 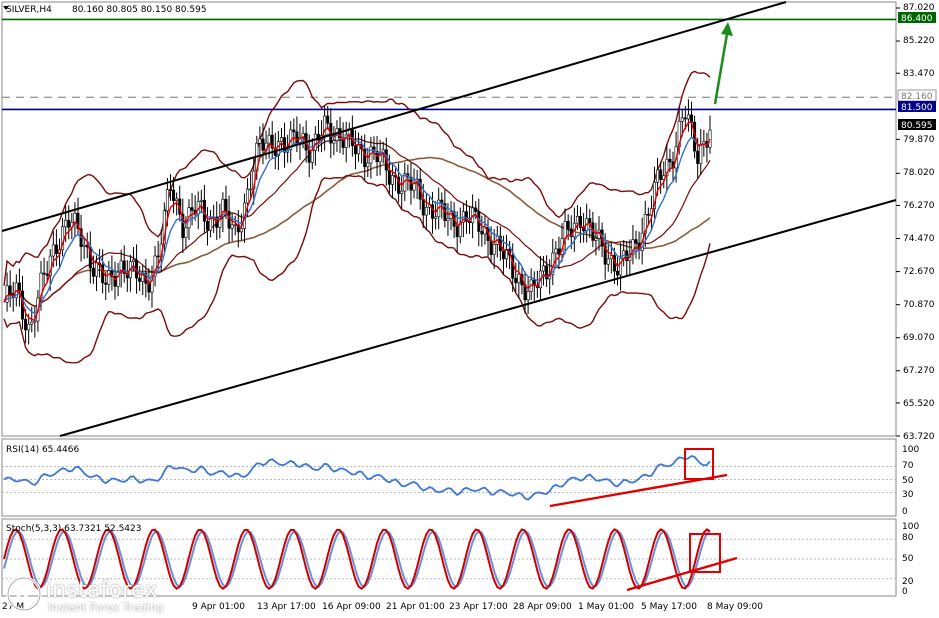 What do you see at coordinates (286, 607) in the screenshot?
I see `time-tick: 13 Apr 17:00` at bounding box center [286, 607].